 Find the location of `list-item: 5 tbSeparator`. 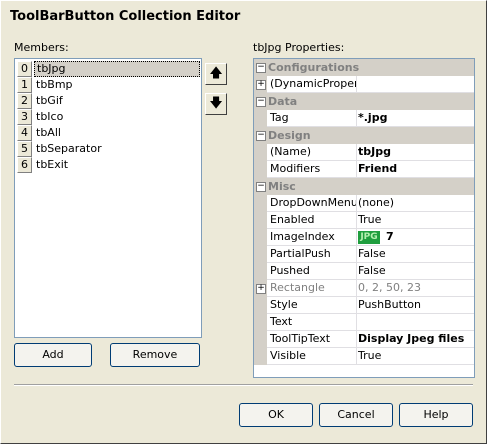

list-item: 5 tbSeparator is located at coordinates (108, 149).